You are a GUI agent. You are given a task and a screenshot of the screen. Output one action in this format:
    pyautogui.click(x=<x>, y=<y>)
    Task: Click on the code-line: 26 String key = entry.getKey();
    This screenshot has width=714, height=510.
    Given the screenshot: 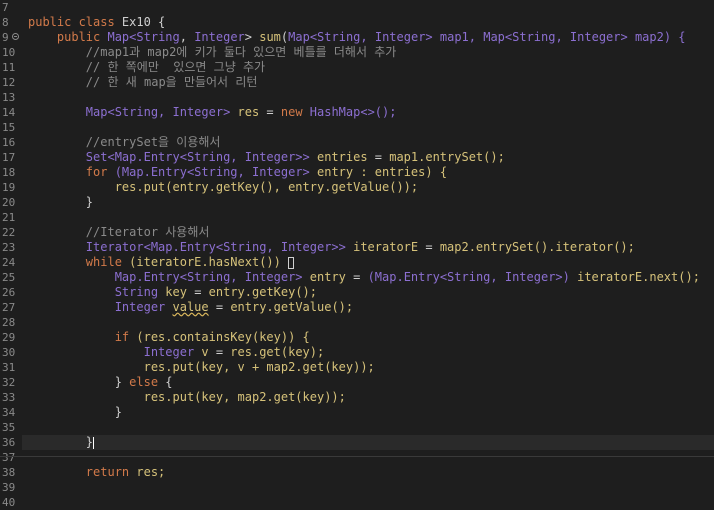 What is the action you would take?
    pyautogui.click(x=358, y=292)
    